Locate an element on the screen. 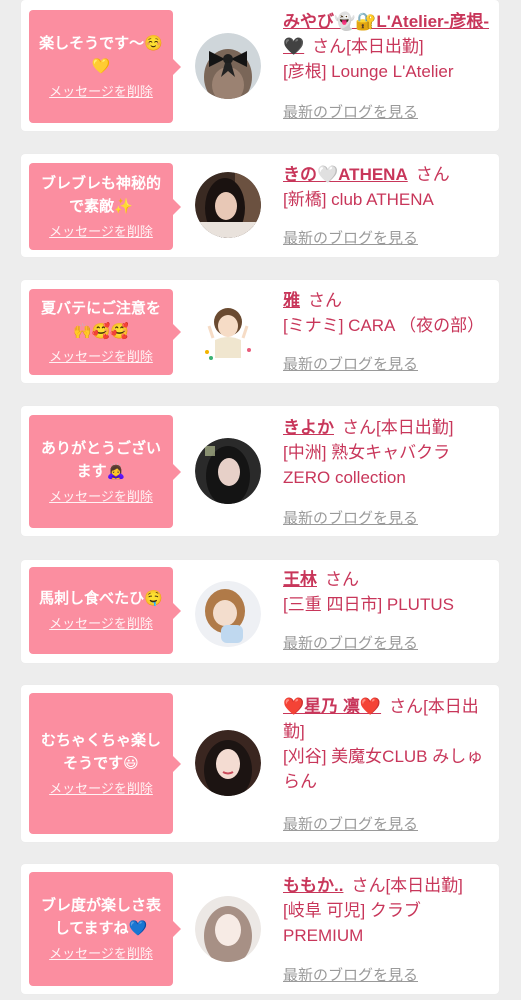 This screenshot has height=1000, width=521. shop-name: [ミナミ] CARA （夜の部） is located at coordinates (384, 325).